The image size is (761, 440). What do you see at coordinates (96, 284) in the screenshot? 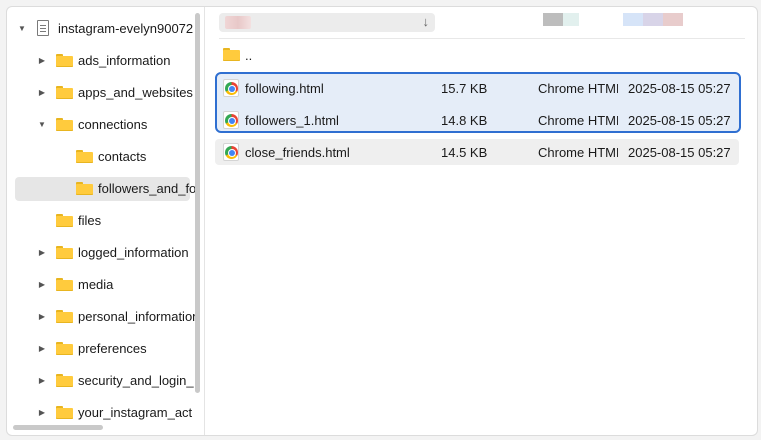
I see `tree-item-label: media` at bounding box center [96, 284].